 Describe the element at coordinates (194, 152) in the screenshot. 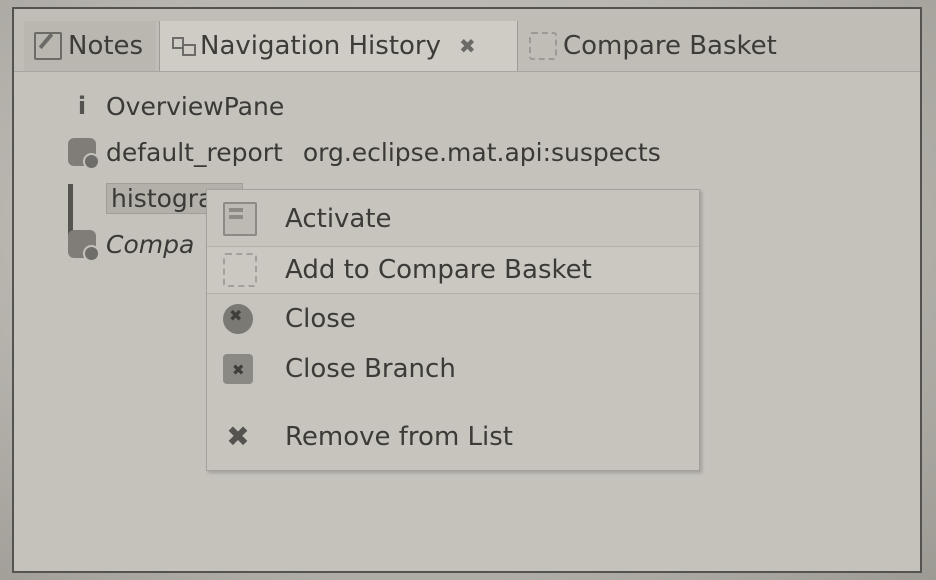

I see `tree-item-label: default_report` at that location.